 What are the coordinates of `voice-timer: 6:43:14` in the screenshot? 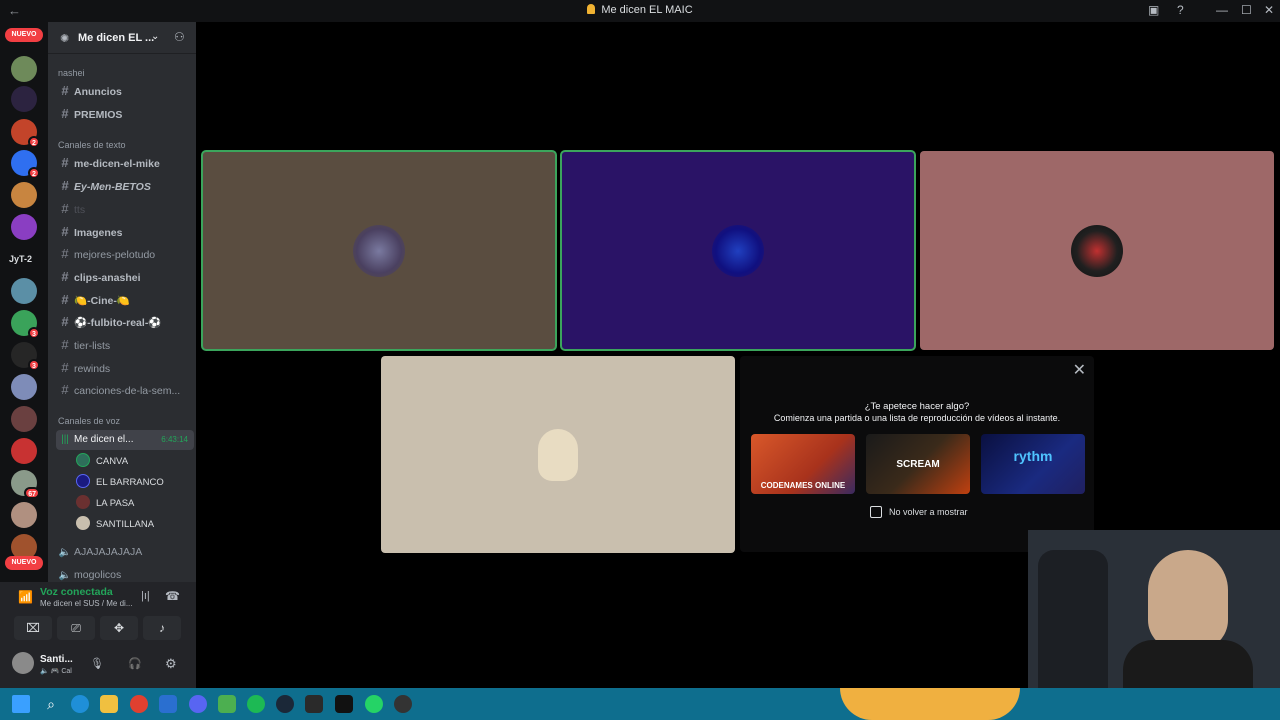 It's located at (174, 439).